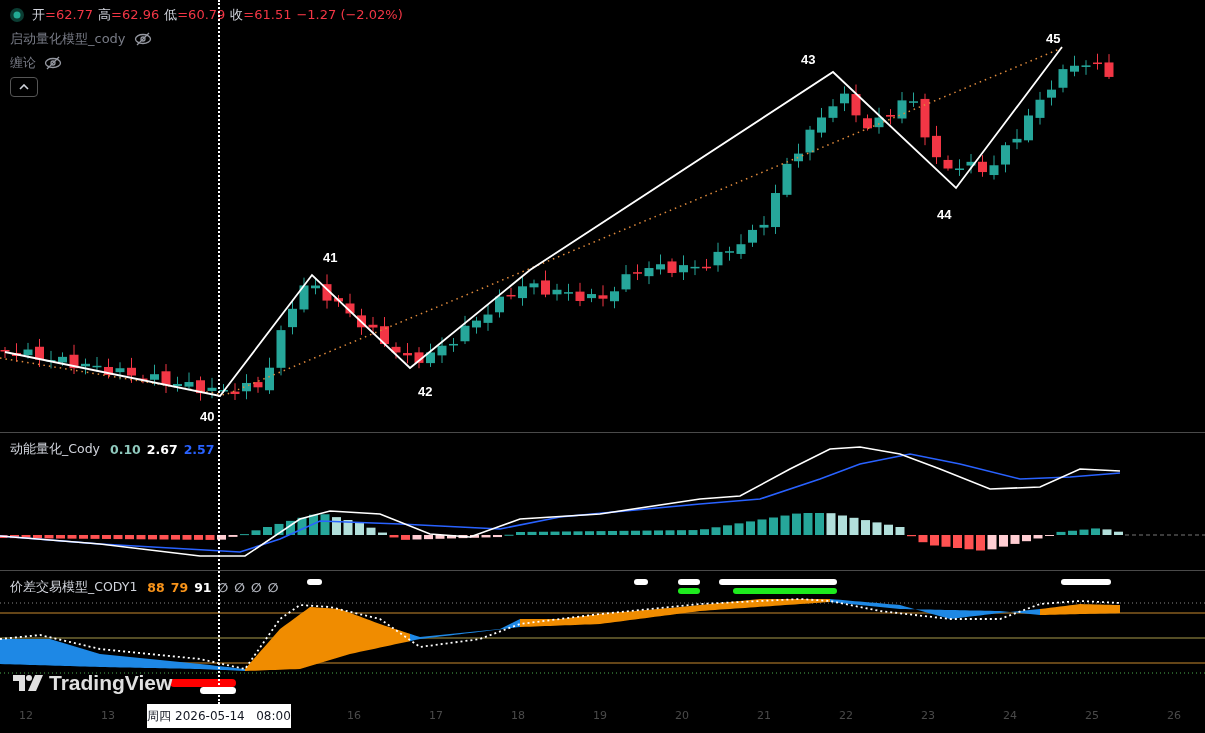  I want to click on time-axis-label: 18, so click(518, 716).